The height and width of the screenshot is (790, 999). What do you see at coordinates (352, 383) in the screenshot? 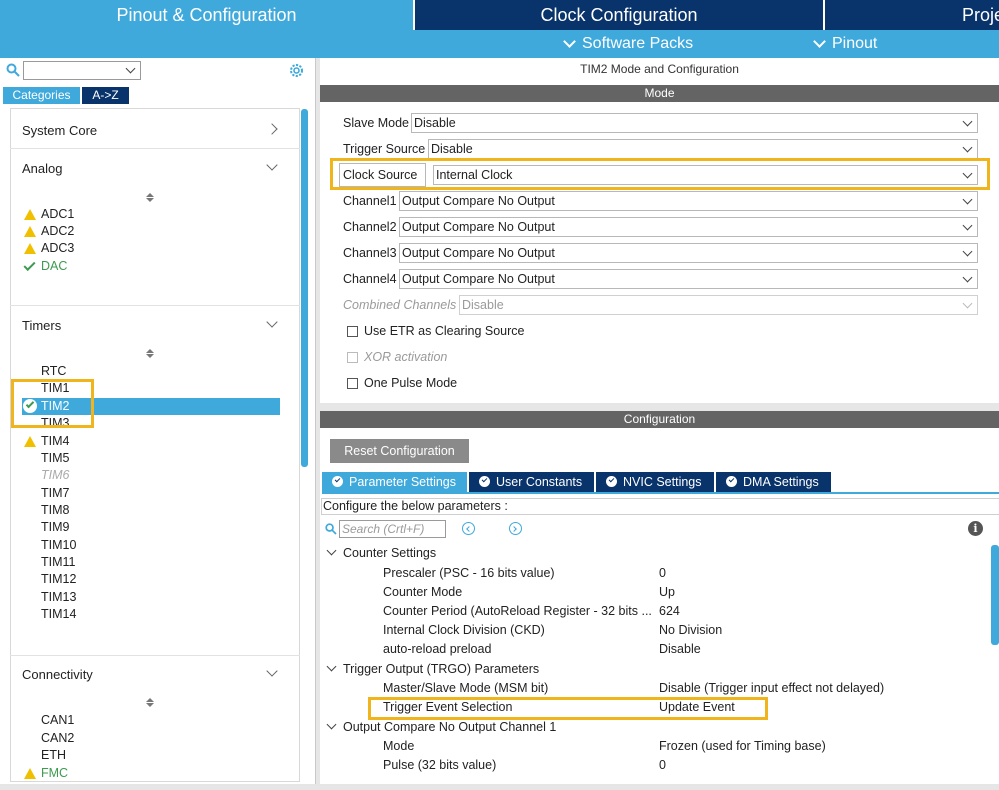
I see `one-pulse-checkbox` at bounding box center [352, 383].